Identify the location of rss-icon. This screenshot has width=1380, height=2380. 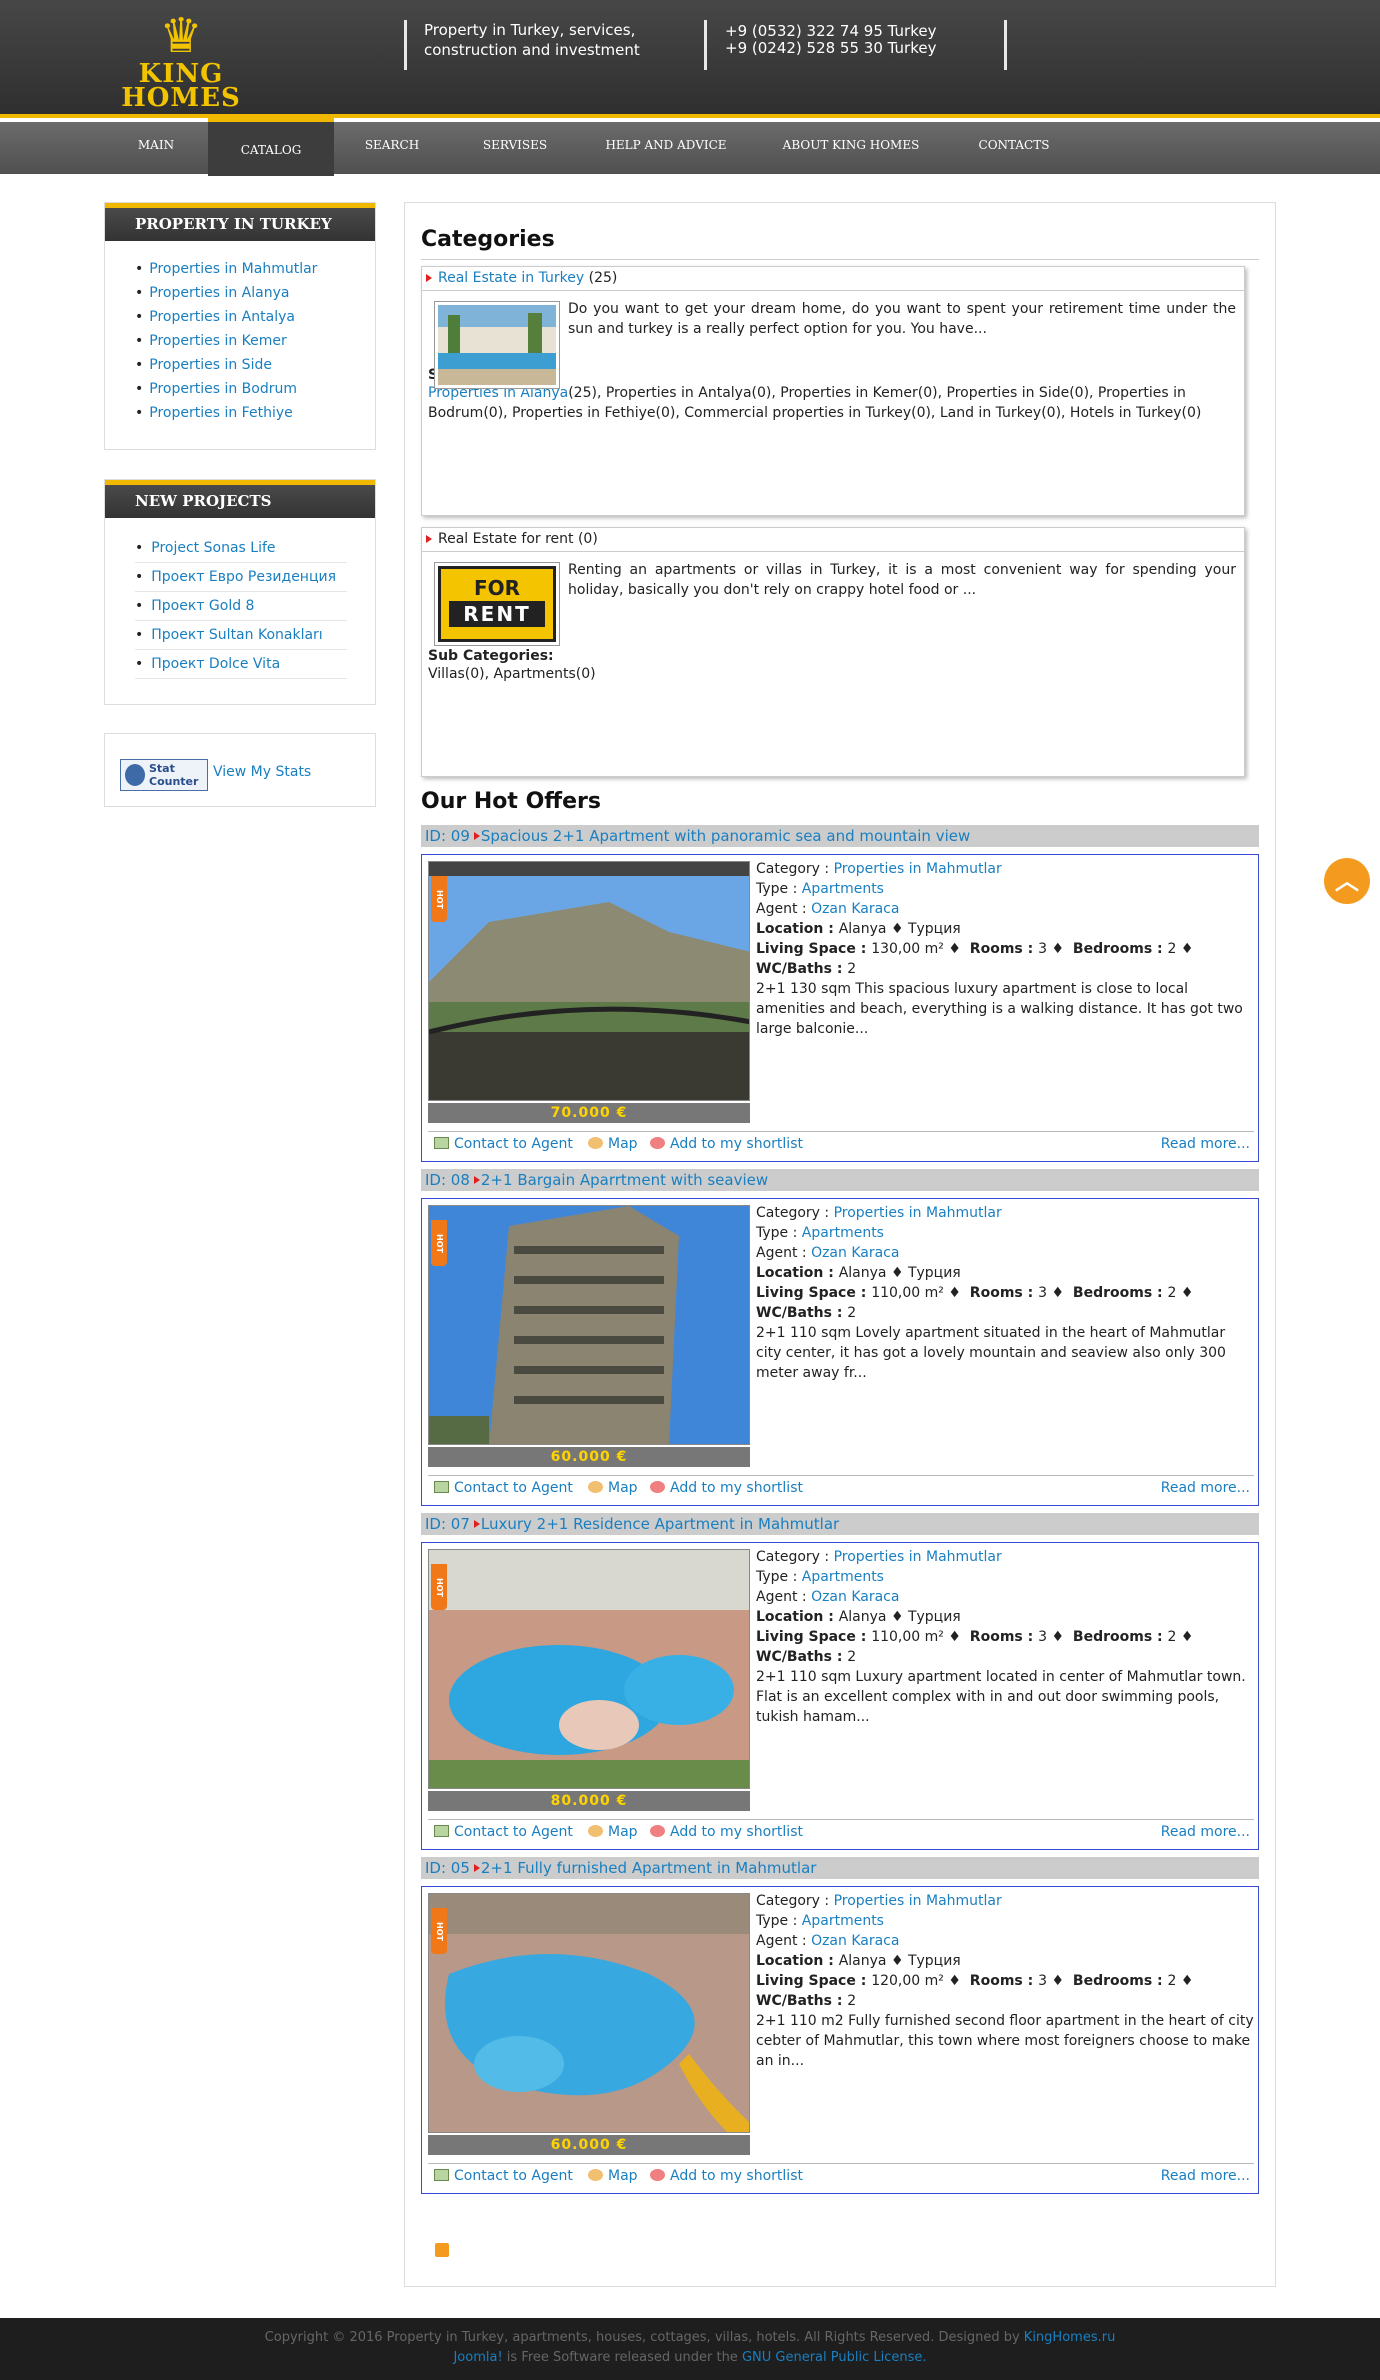
(442, 2250).